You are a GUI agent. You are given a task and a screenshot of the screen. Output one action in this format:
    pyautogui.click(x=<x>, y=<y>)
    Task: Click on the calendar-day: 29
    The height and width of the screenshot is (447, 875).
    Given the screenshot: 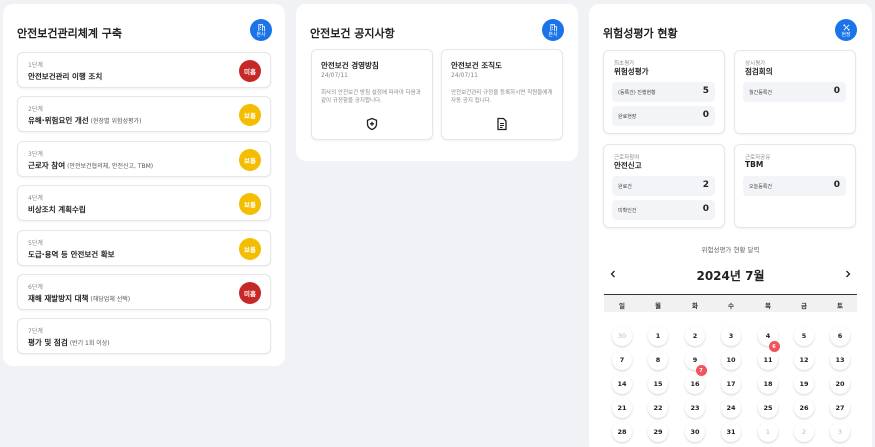 What is the action you would take?
    pyautogui.click(x=658, y=432)
    